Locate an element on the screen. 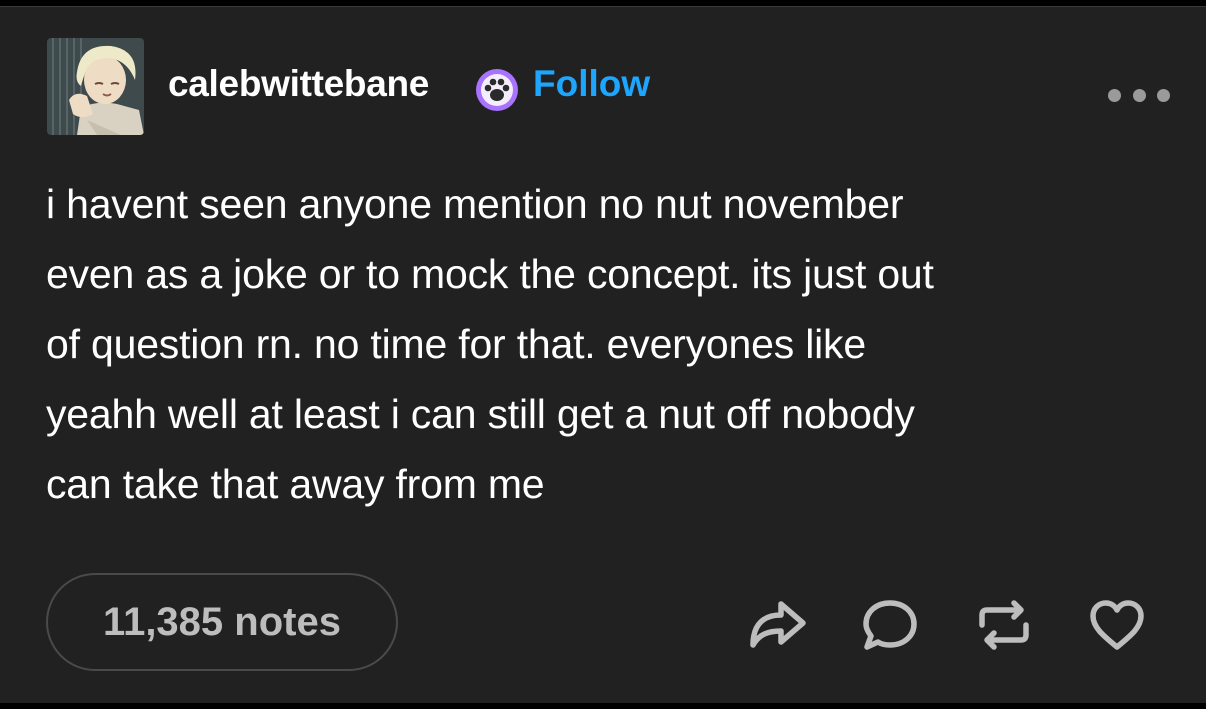 This screenshot has width=1206, height=709. like-button is located at coordinates (1117, 625).